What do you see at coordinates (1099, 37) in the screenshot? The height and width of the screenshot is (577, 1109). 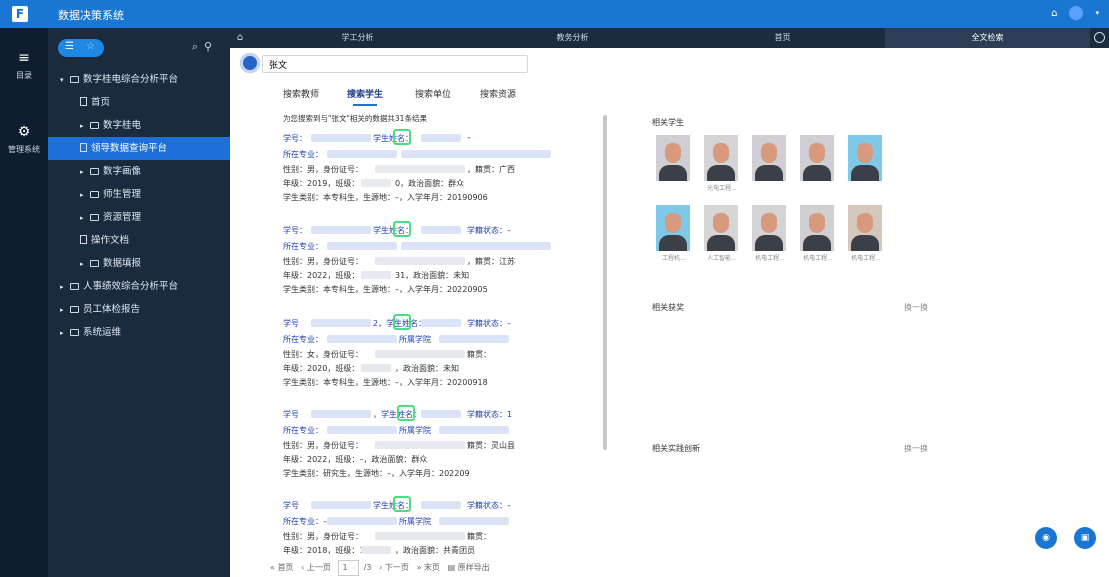 I see `more-icon` at bounding box center [1099, 37].